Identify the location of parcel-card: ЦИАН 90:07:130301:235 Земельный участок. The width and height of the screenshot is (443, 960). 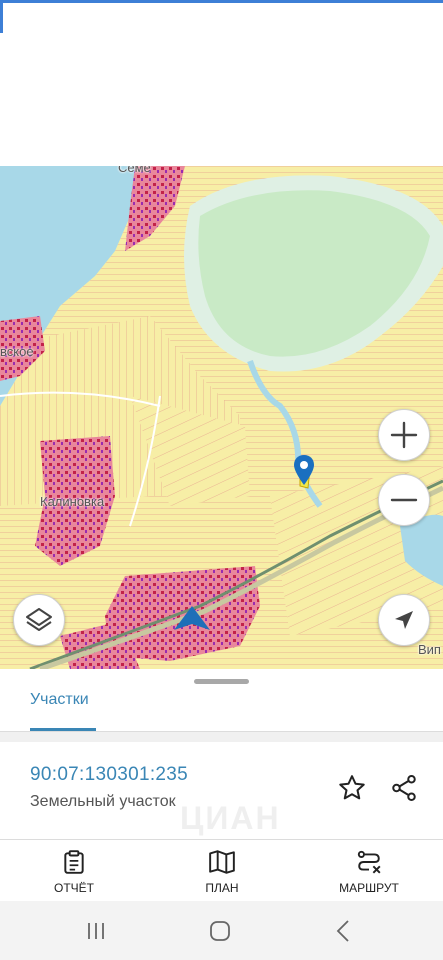
(221, 791).